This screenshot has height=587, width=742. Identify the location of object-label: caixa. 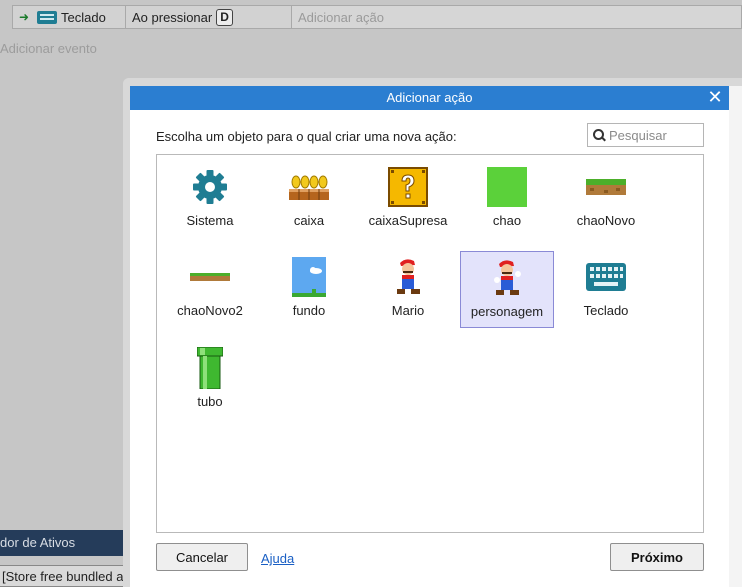
(309, 220).